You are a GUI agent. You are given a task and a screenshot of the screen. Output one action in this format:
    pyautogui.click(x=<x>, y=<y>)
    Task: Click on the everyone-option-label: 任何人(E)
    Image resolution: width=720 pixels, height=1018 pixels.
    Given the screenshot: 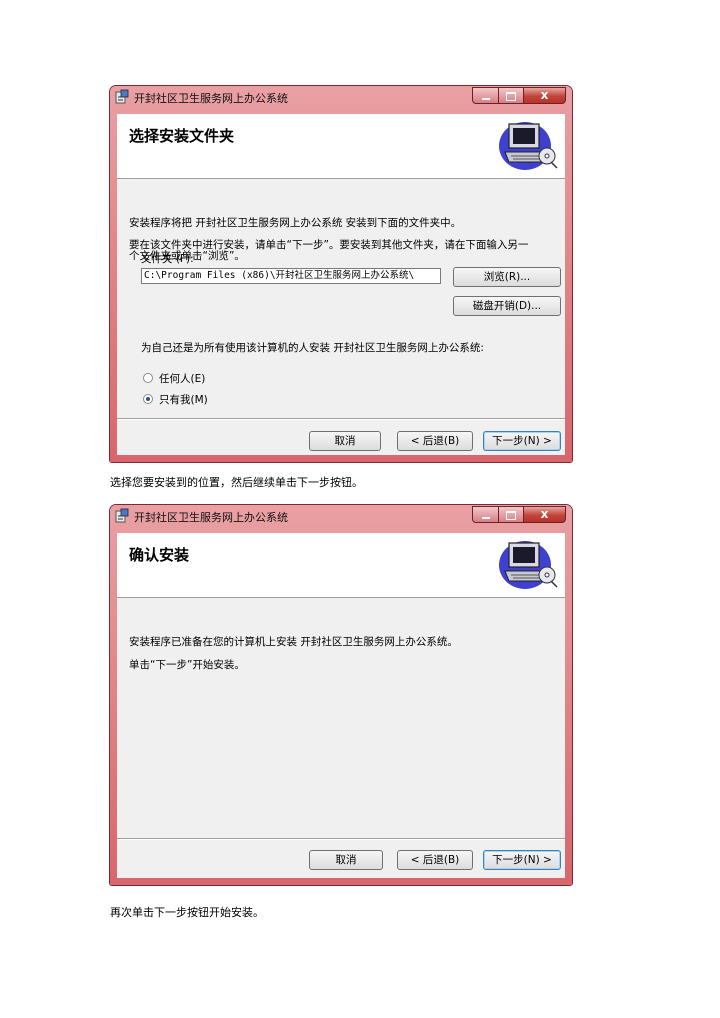 What is the action you would take?
    pyautogui.click(x=182, y=378)
    